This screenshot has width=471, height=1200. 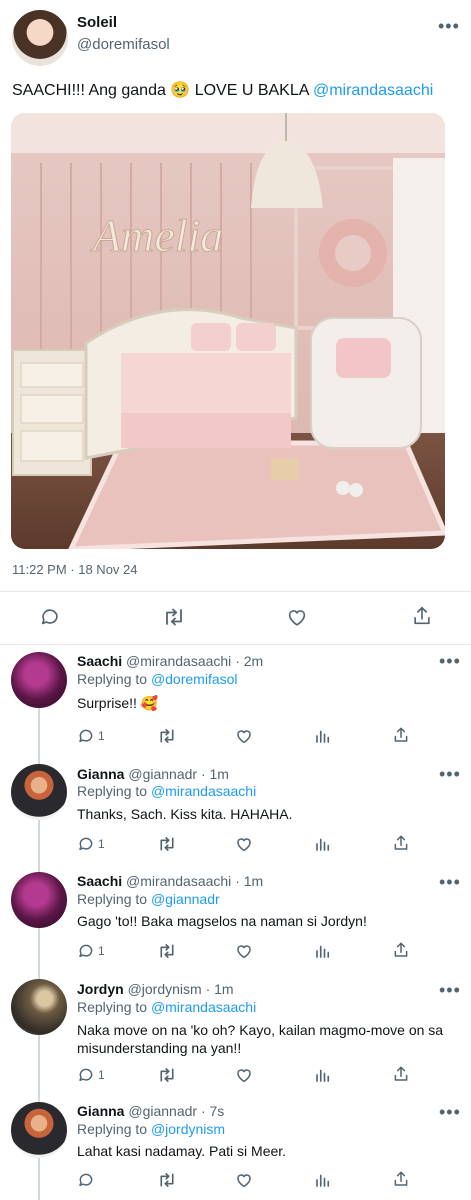 What do you see at coordinates (188, 1129) in the screenshot?
I see `replying-to-handle: @jordynism` at bounding box center [188, 1129].